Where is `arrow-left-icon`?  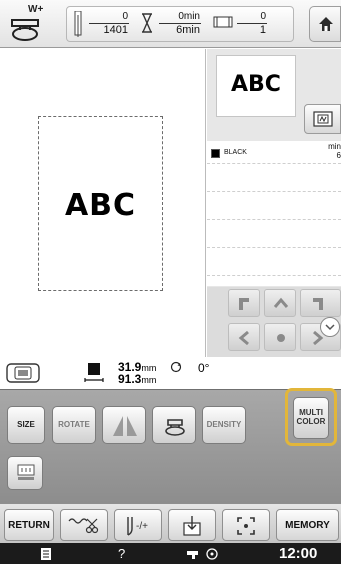
arrow-left-icon is located at coordinates (243, 338).